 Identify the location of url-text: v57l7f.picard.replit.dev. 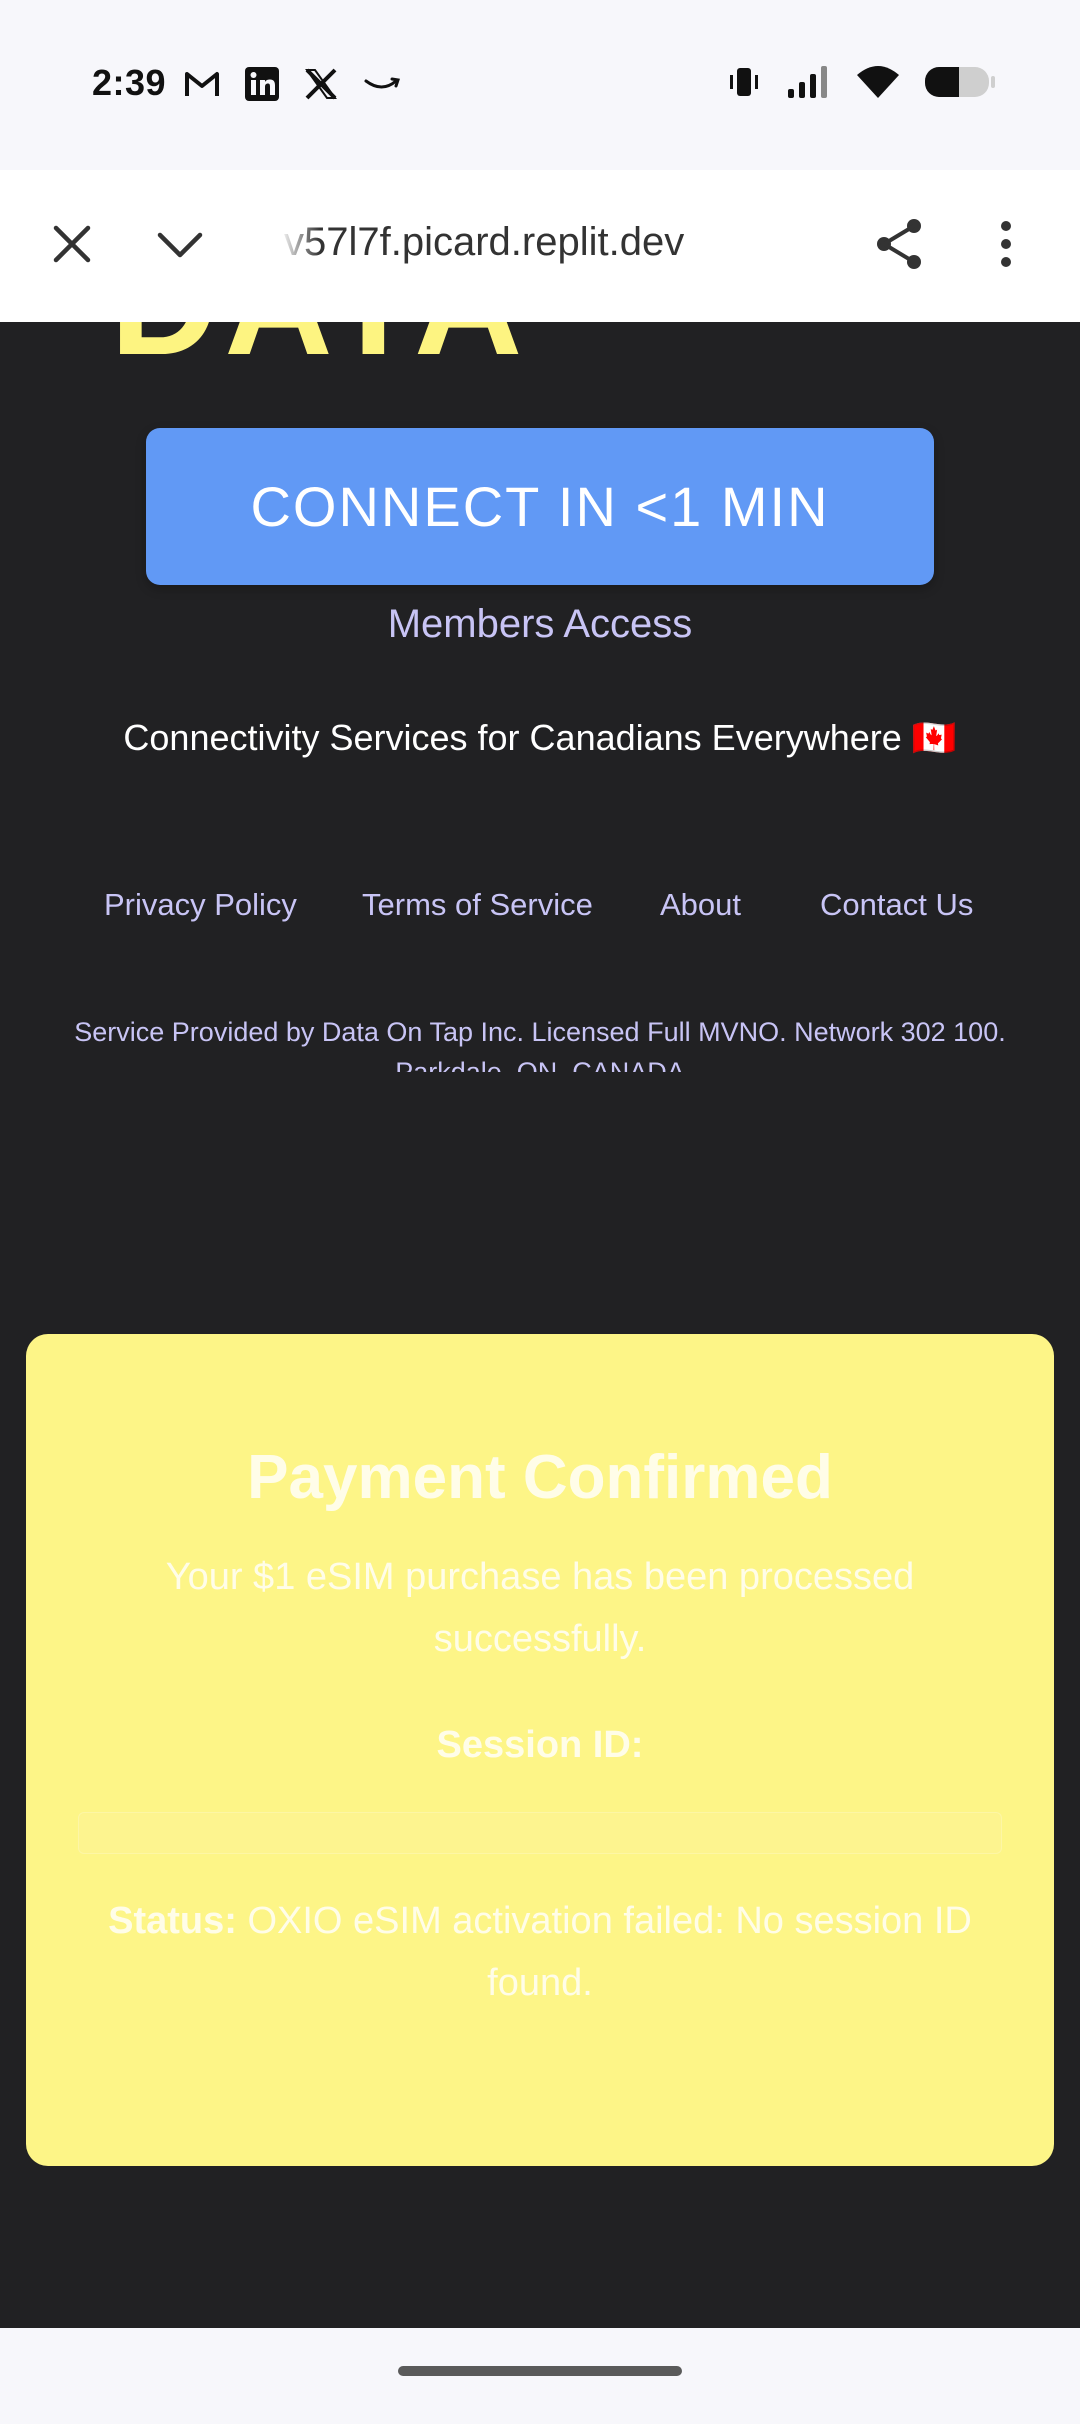
(484, 242).